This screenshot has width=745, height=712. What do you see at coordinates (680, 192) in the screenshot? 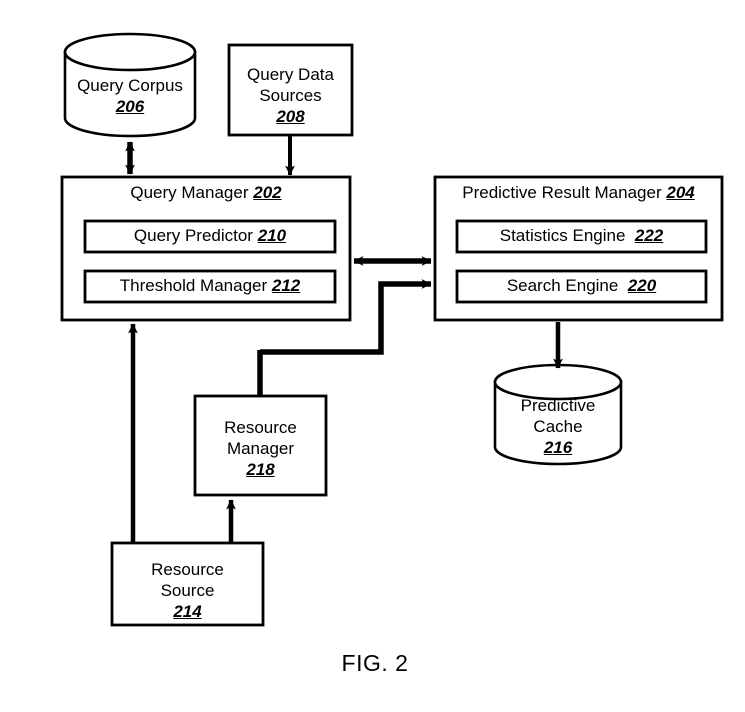
I see `predictive-result-manager-ref: 204` at bounding box center [680, 192].